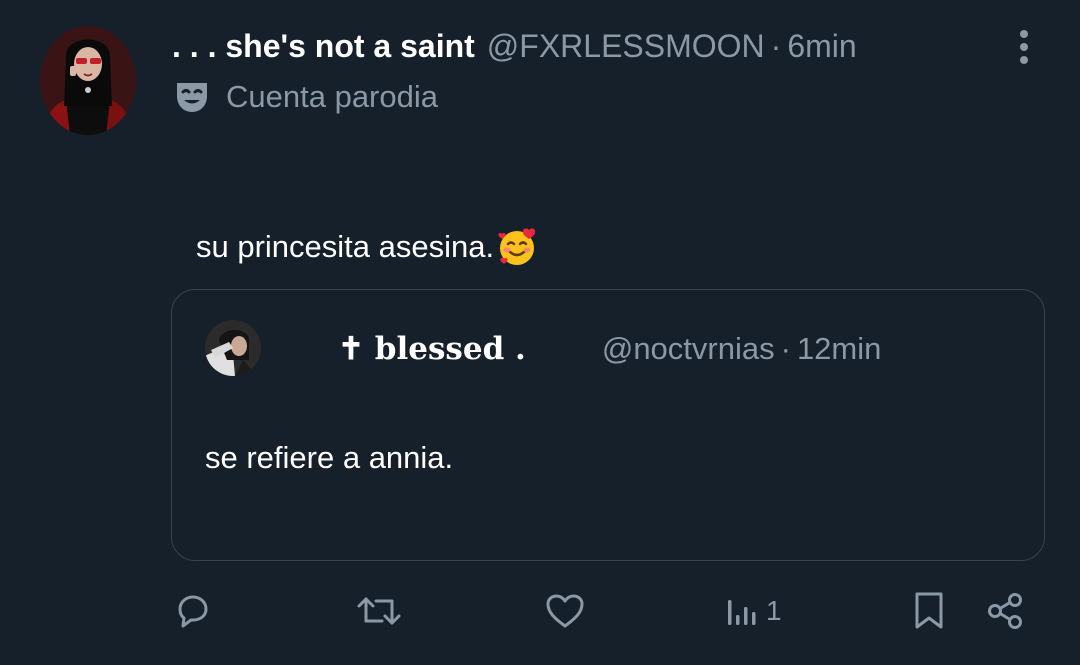 This screenshot has height=665, width=1080. Describe the element at coordinates (332, 96) in the screenshot. I see `parody-label-text: Cuenta parodia` at that location.